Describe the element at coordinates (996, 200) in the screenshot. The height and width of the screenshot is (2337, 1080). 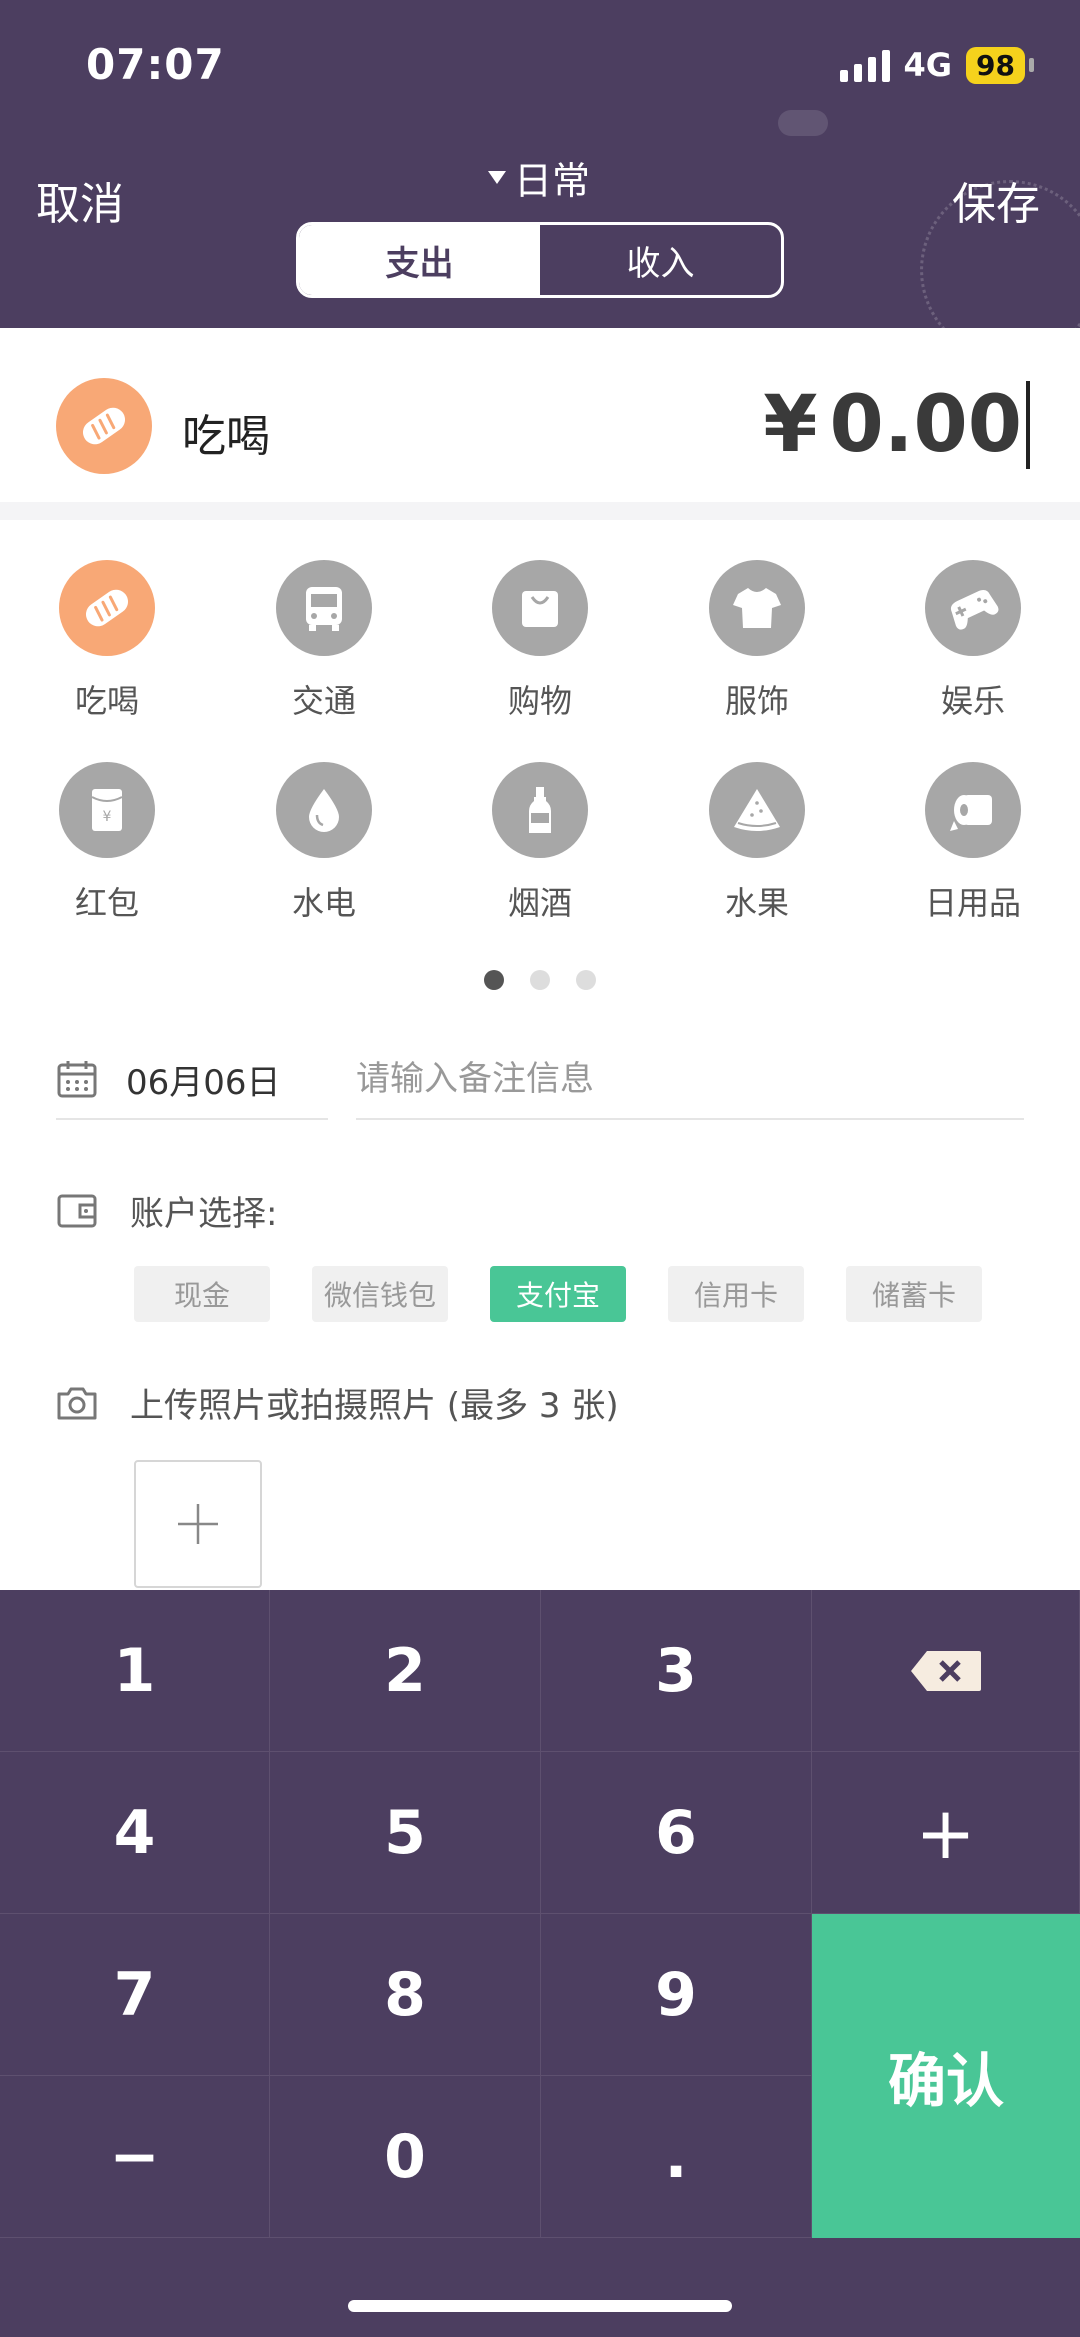
I see `save-button: 保存` at that location.